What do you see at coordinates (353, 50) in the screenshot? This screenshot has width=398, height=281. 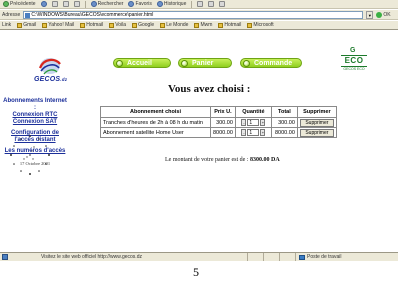 I see `eco-logo-top: G` at bounding box center [353, 50].